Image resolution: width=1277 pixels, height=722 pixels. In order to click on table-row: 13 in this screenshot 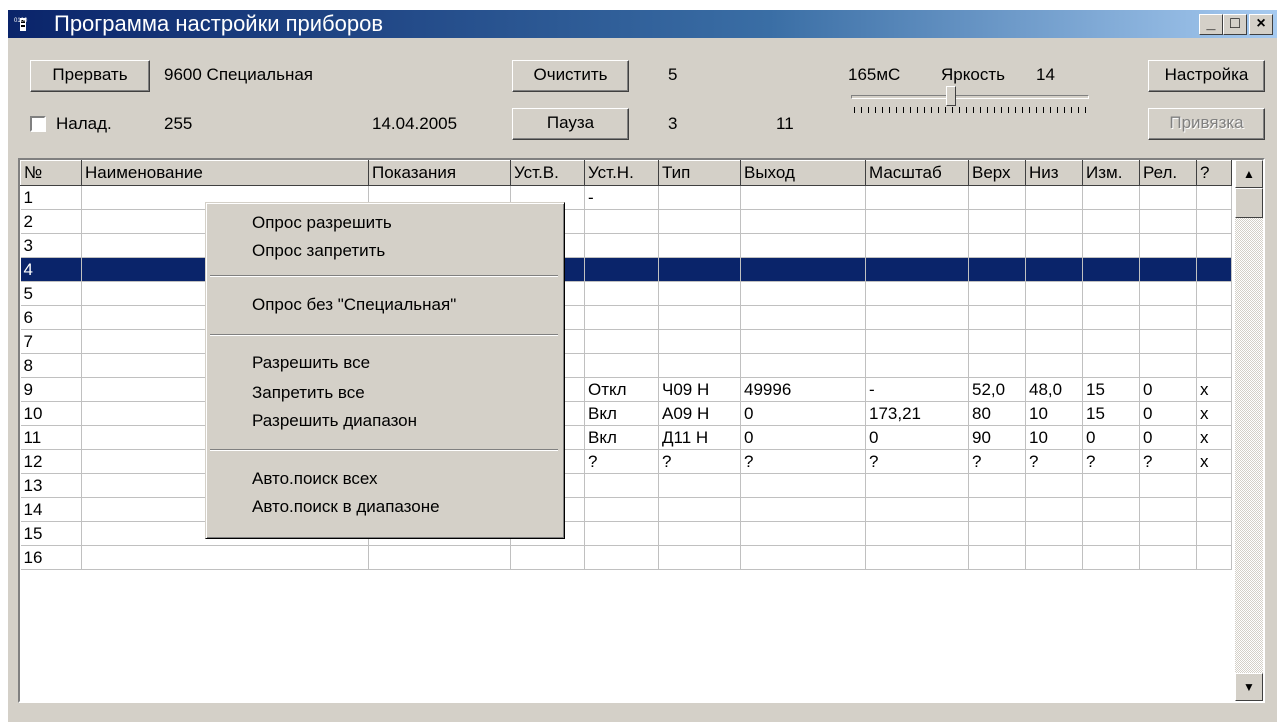, I will do `click(626, 485)`.